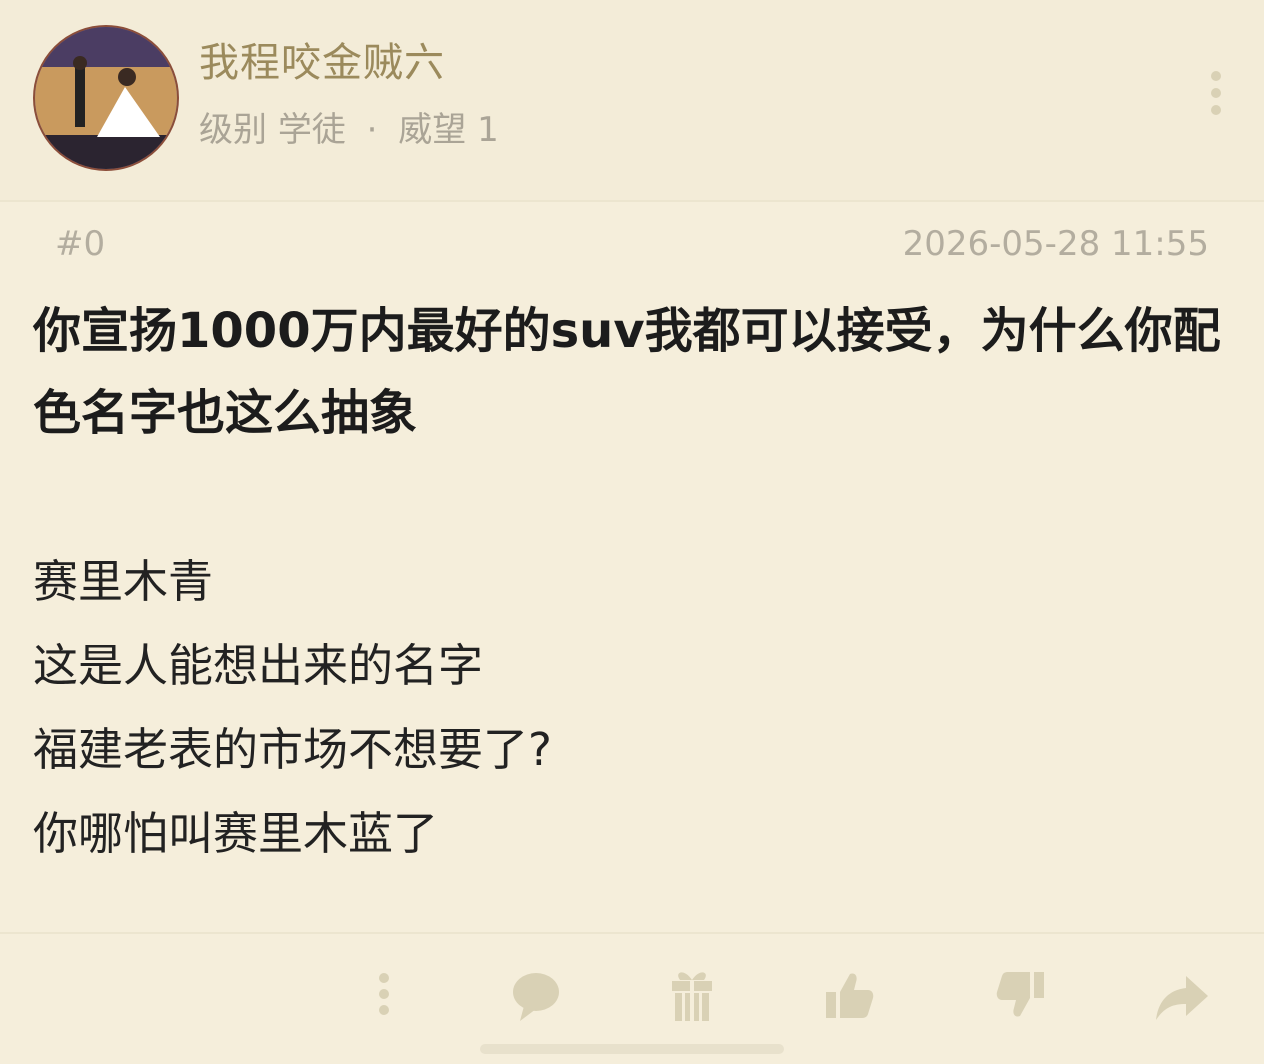 Image resolution: width=1264 pixels, height=1064 pixels. What do you see at coordinates (632, 933) in the screenshot?
I see `action-divider` at bounding box center [632, 933].